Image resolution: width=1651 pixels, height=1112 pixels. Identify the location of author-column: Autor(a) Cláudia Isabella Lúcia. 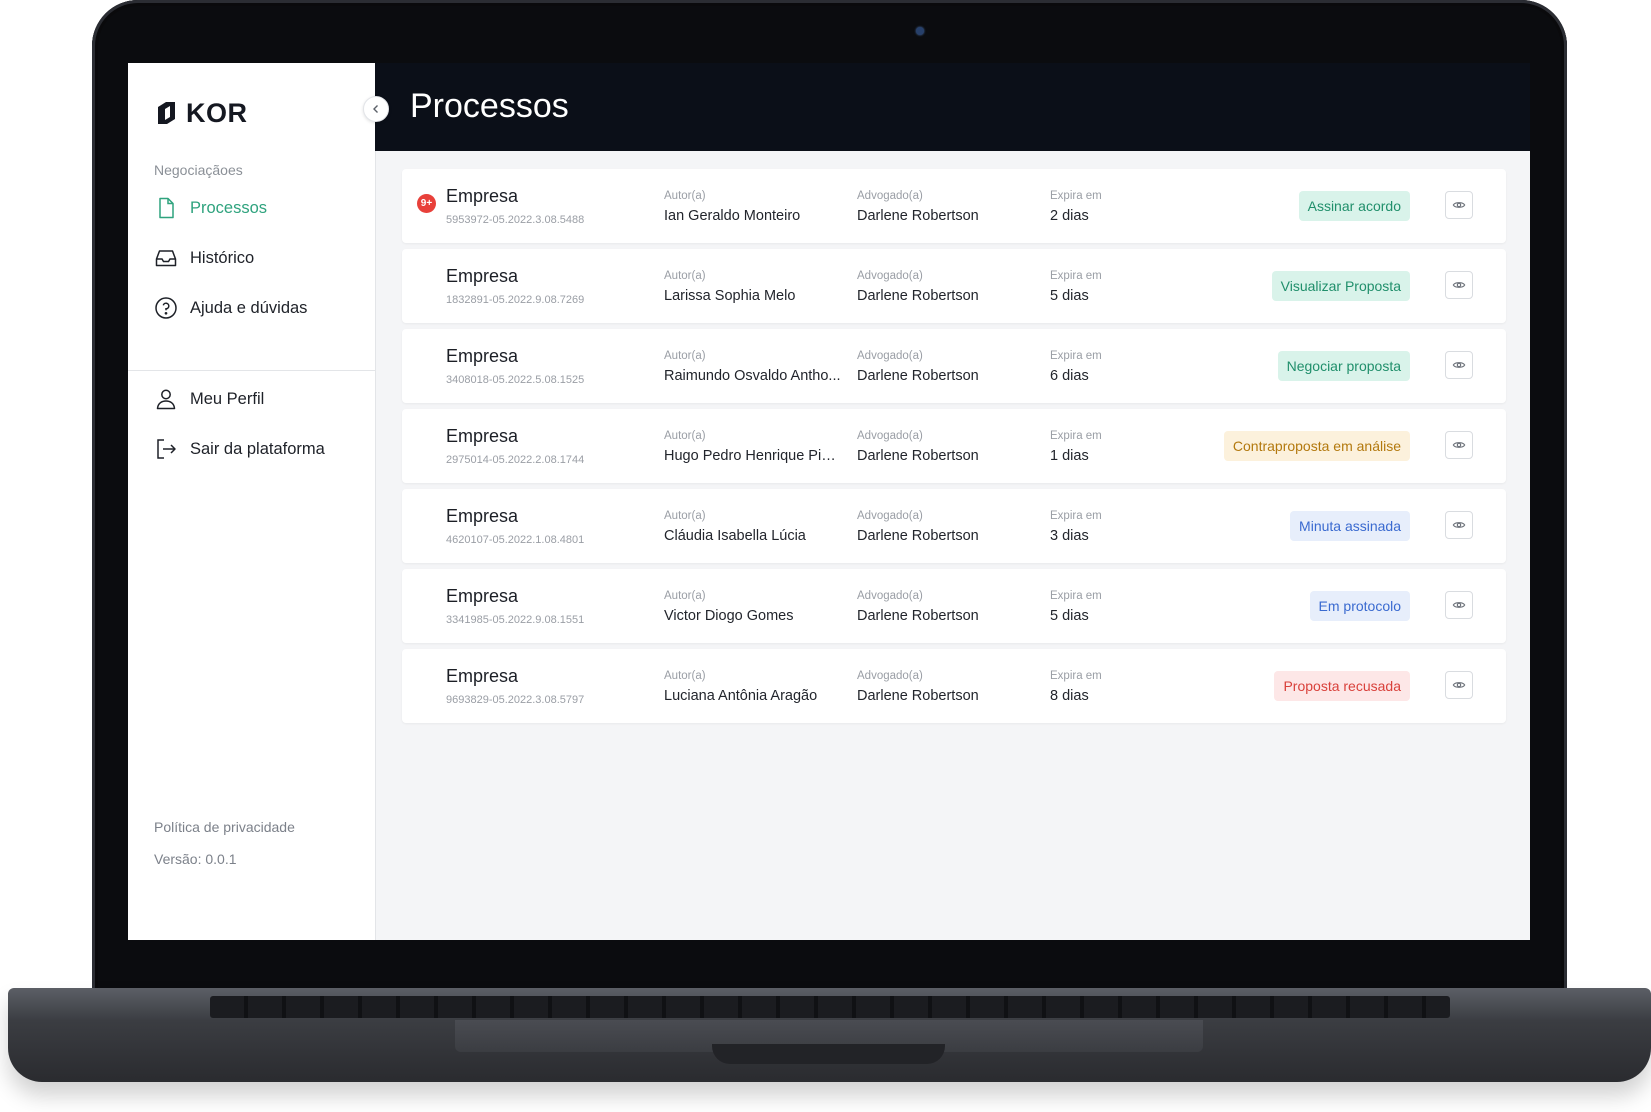
(753, 527).